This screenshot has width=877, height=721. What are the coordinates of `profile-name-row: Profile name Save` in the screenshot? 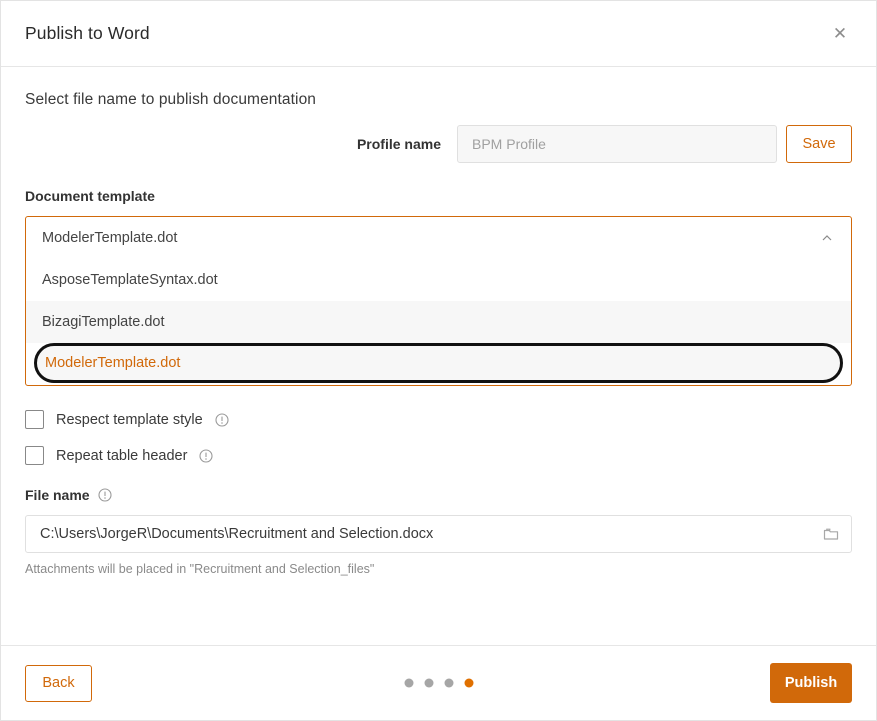 It's located at (438, 144).